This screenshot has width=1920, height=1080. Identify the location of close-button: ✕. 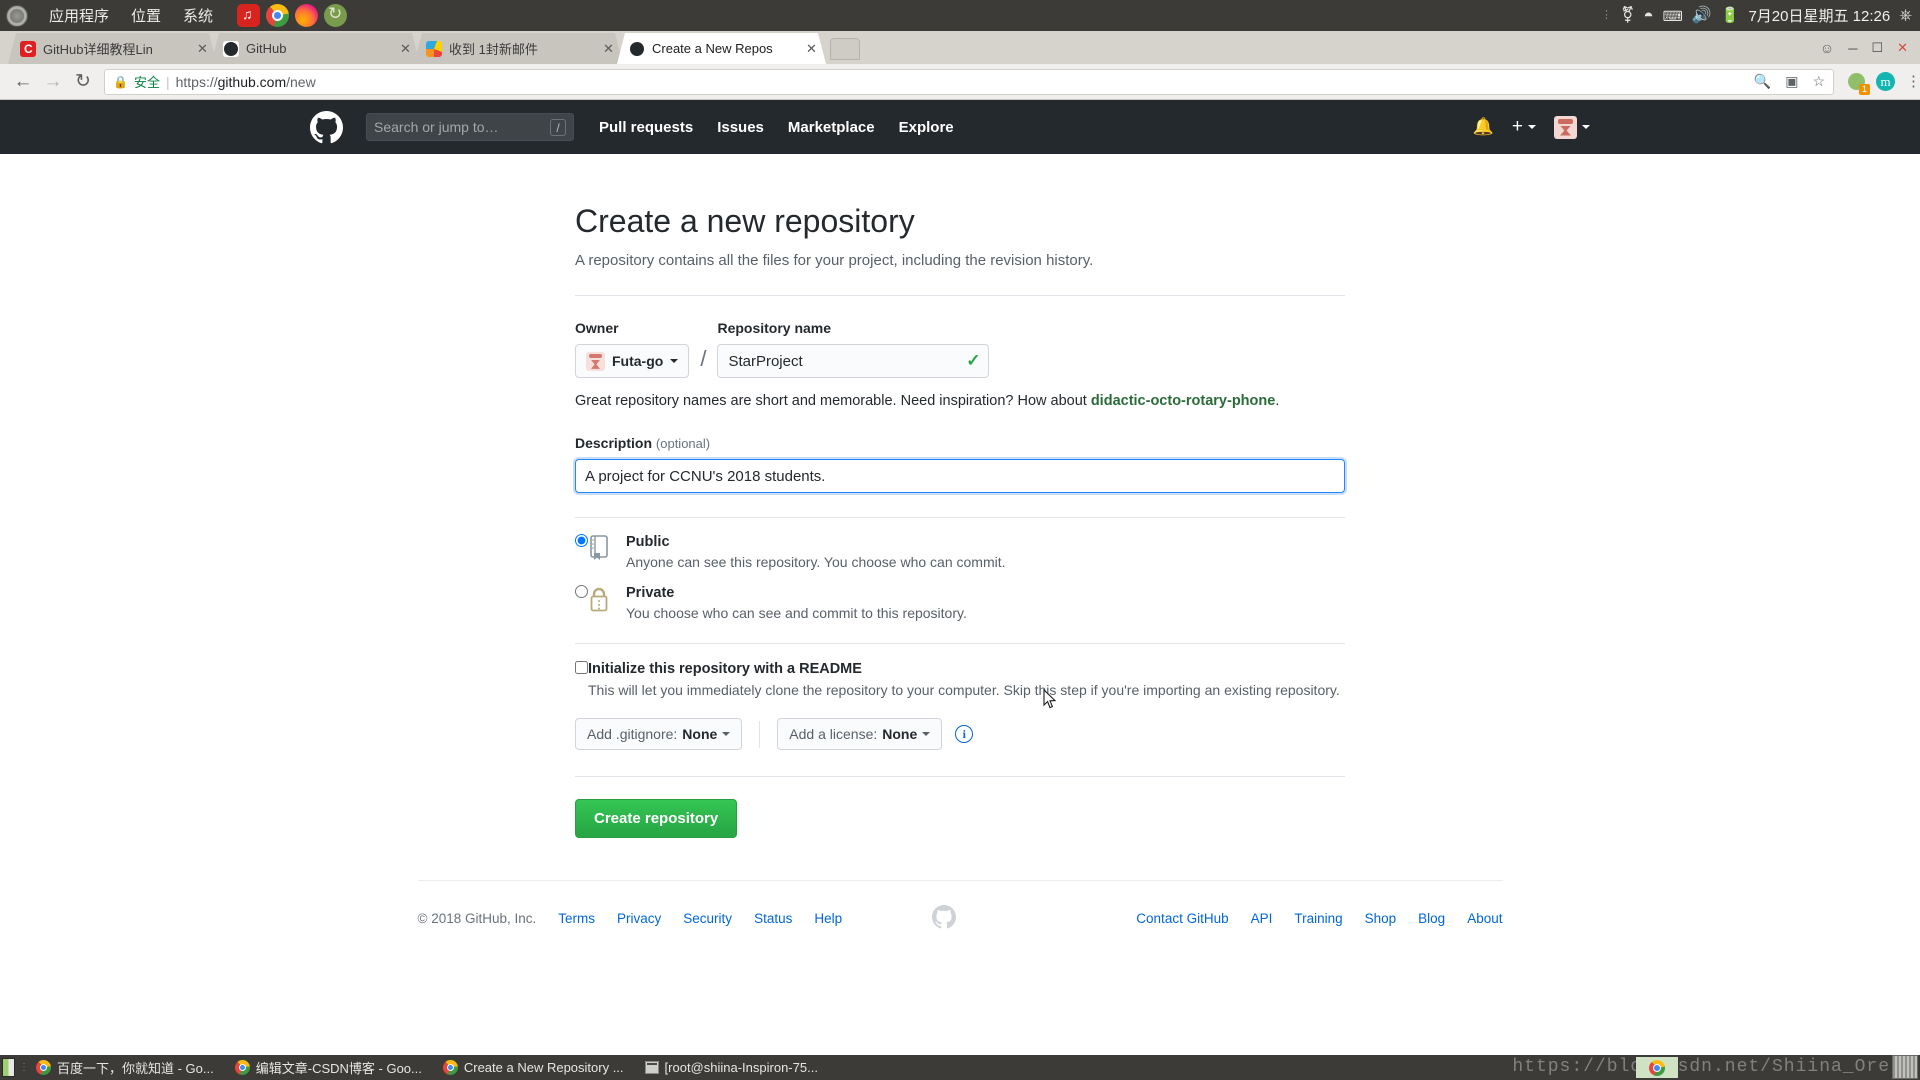
(1902, 48).